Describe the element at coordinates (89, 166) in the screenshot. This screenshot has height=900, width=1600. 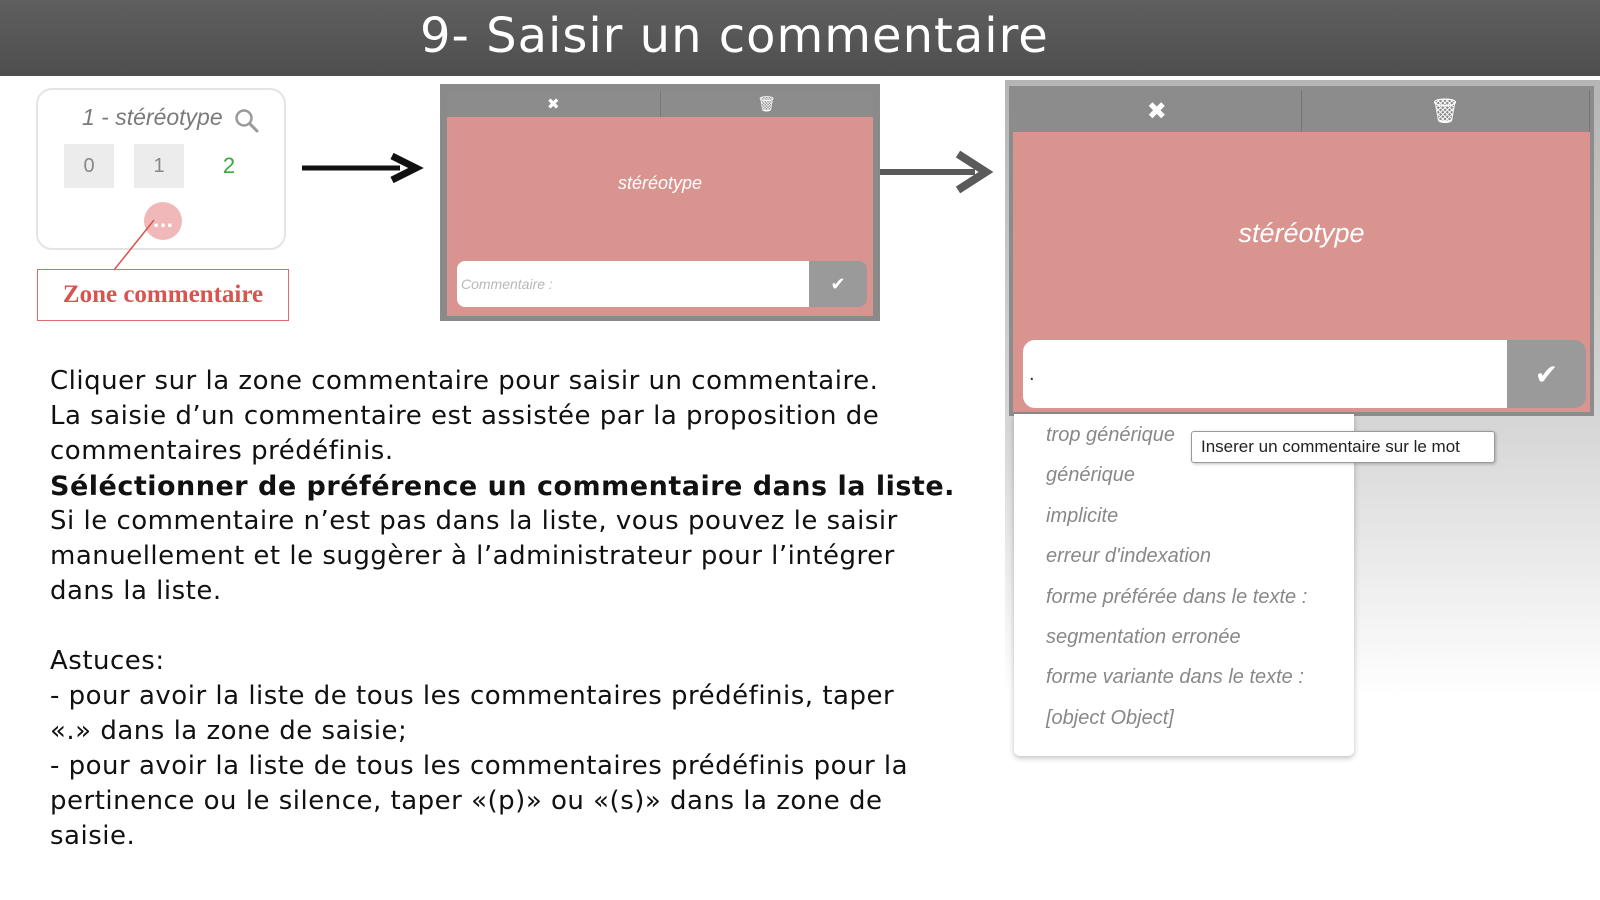
I see `score-0-button: 0` at that location.